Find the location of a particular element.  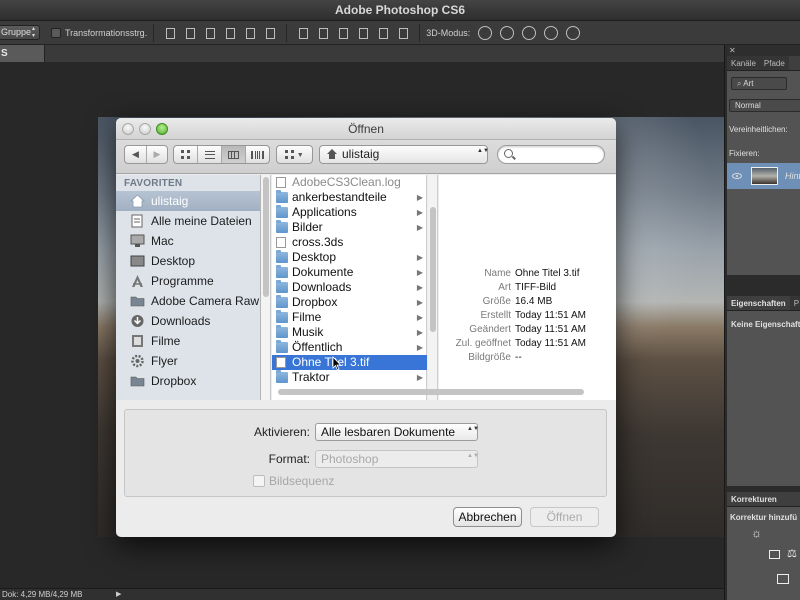

align-top-icon is located at coordinates (170, 32).